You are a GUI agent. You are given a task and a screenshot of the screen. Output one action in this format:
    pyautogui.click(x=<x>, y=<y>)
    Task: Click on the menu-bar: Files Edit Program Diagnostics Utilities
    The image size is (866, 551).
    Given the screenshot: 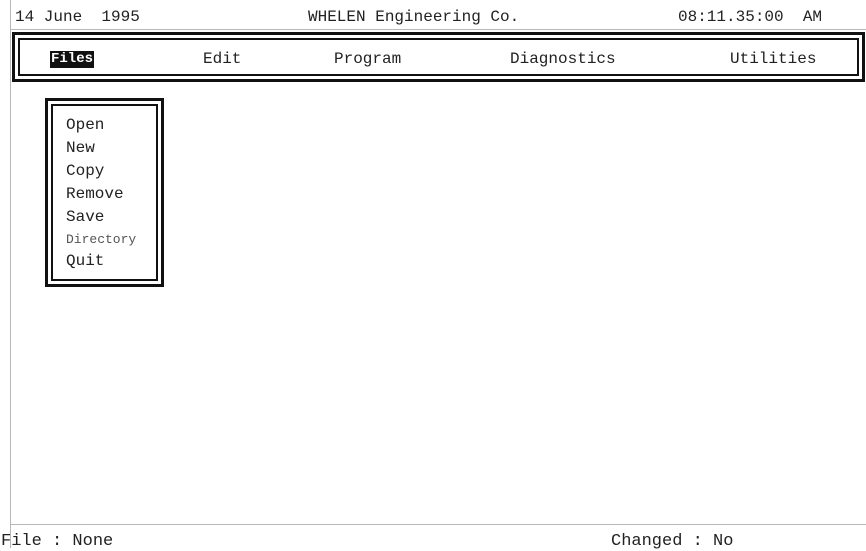 What is the action you would take?
    pyautogui.click(x=438, y=57)
    